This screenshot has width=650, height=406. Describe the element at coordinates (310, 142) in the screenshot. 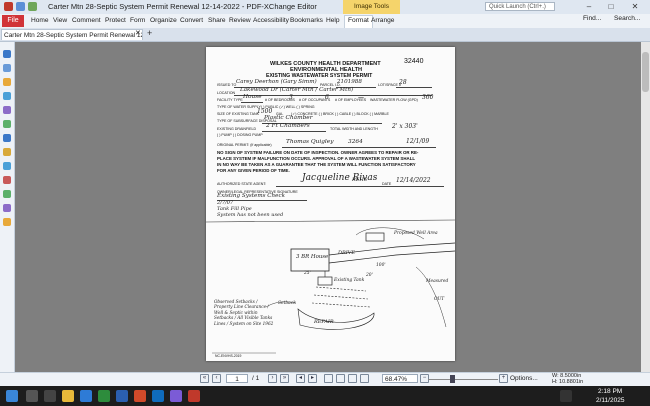

I see `original-permit-name: Thomas Quigley` at that location.